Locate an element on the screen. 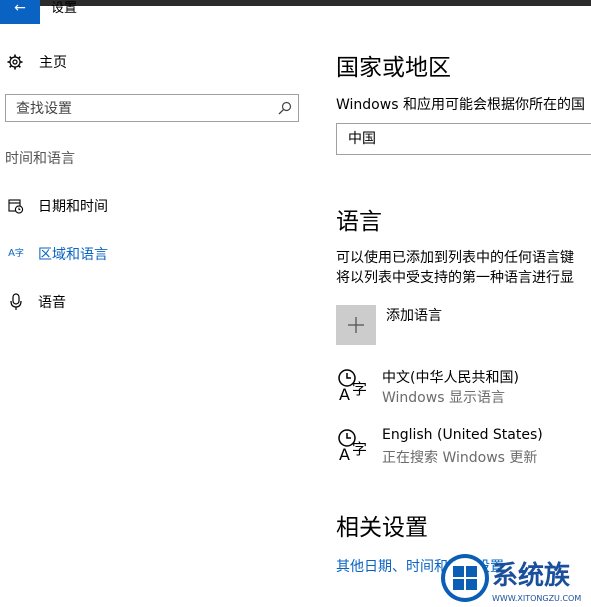  country-select: 中国 is located at coordinates (463, 139).